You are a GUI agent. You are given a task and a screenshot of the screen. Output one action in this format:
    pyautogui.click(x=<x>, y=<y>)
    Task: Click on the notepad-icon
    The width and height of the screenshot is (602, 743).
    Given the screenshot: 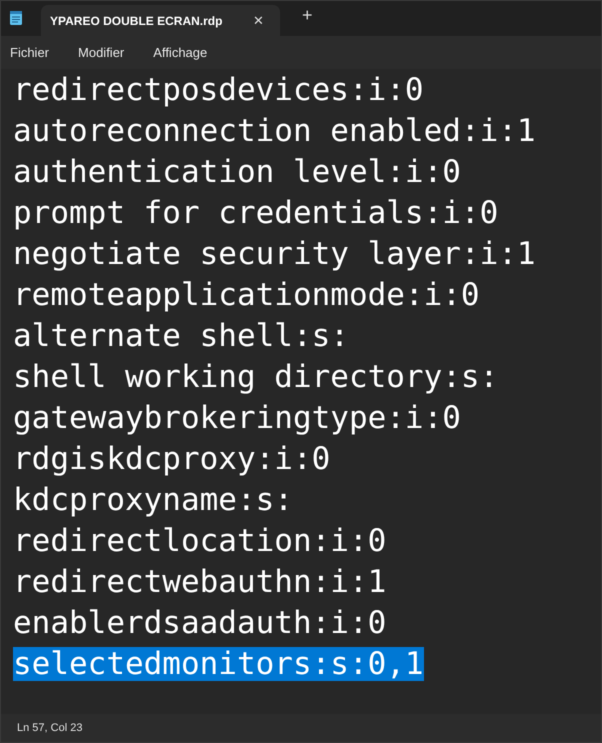 What is the action you would take?
    pyautogui.click(x=16, y=17)
    